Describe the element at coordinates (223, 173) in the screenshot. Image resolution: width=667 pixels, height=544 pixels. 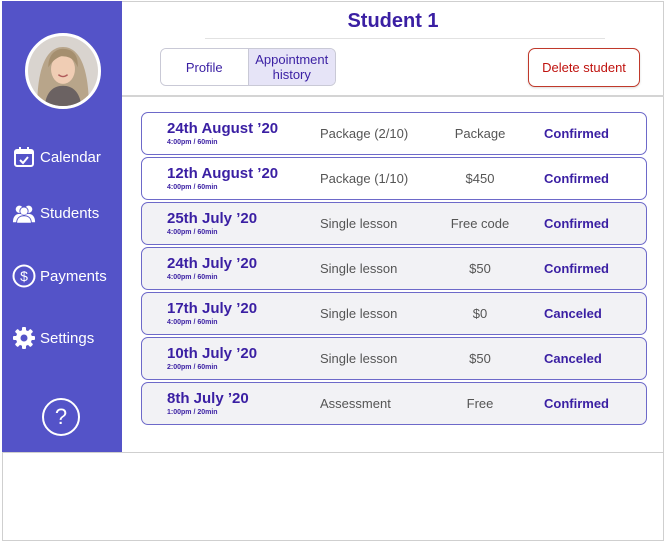
I see `appointment-date: 12th August ’20` at that location.